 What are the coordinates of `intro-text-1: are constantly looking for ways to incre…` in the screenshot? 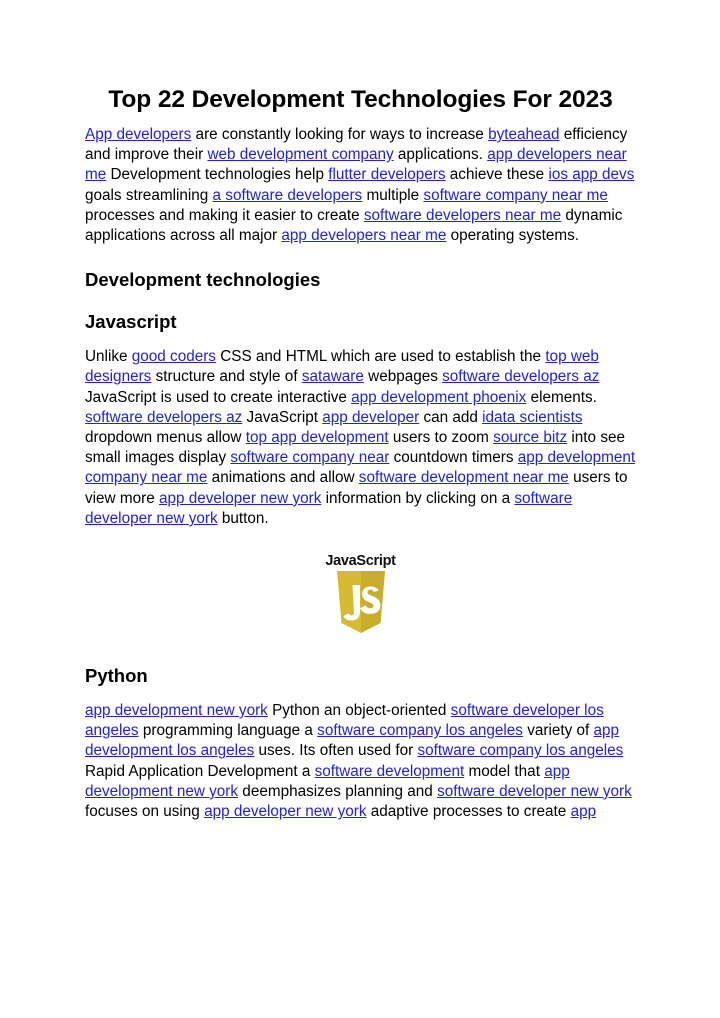 It's located at (340, 134).